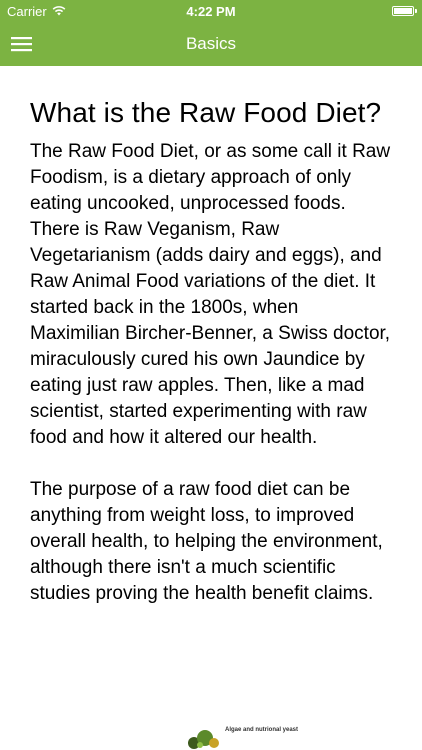 This screenshot has height=750, width=422. I want to click on nav-title: Basics, so click(211, 43).